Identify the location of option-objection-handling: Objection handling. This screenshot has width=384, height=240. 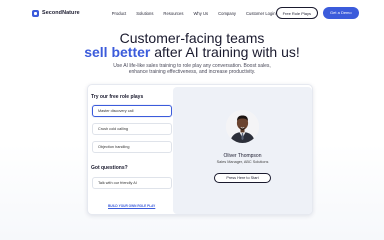
(132, 147).